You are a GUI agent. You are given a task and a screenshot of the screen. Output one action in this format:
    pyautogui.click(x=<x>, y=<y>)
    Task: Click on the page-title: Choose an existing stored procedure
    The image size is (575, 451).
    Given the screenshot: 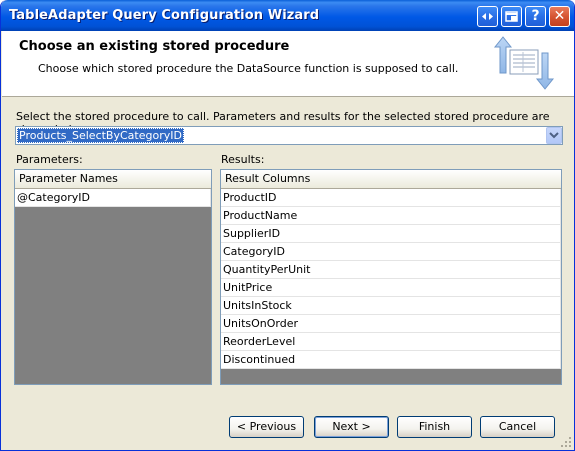 What is the action you would take?
    pyautogui.click(x=154, y=46)
    